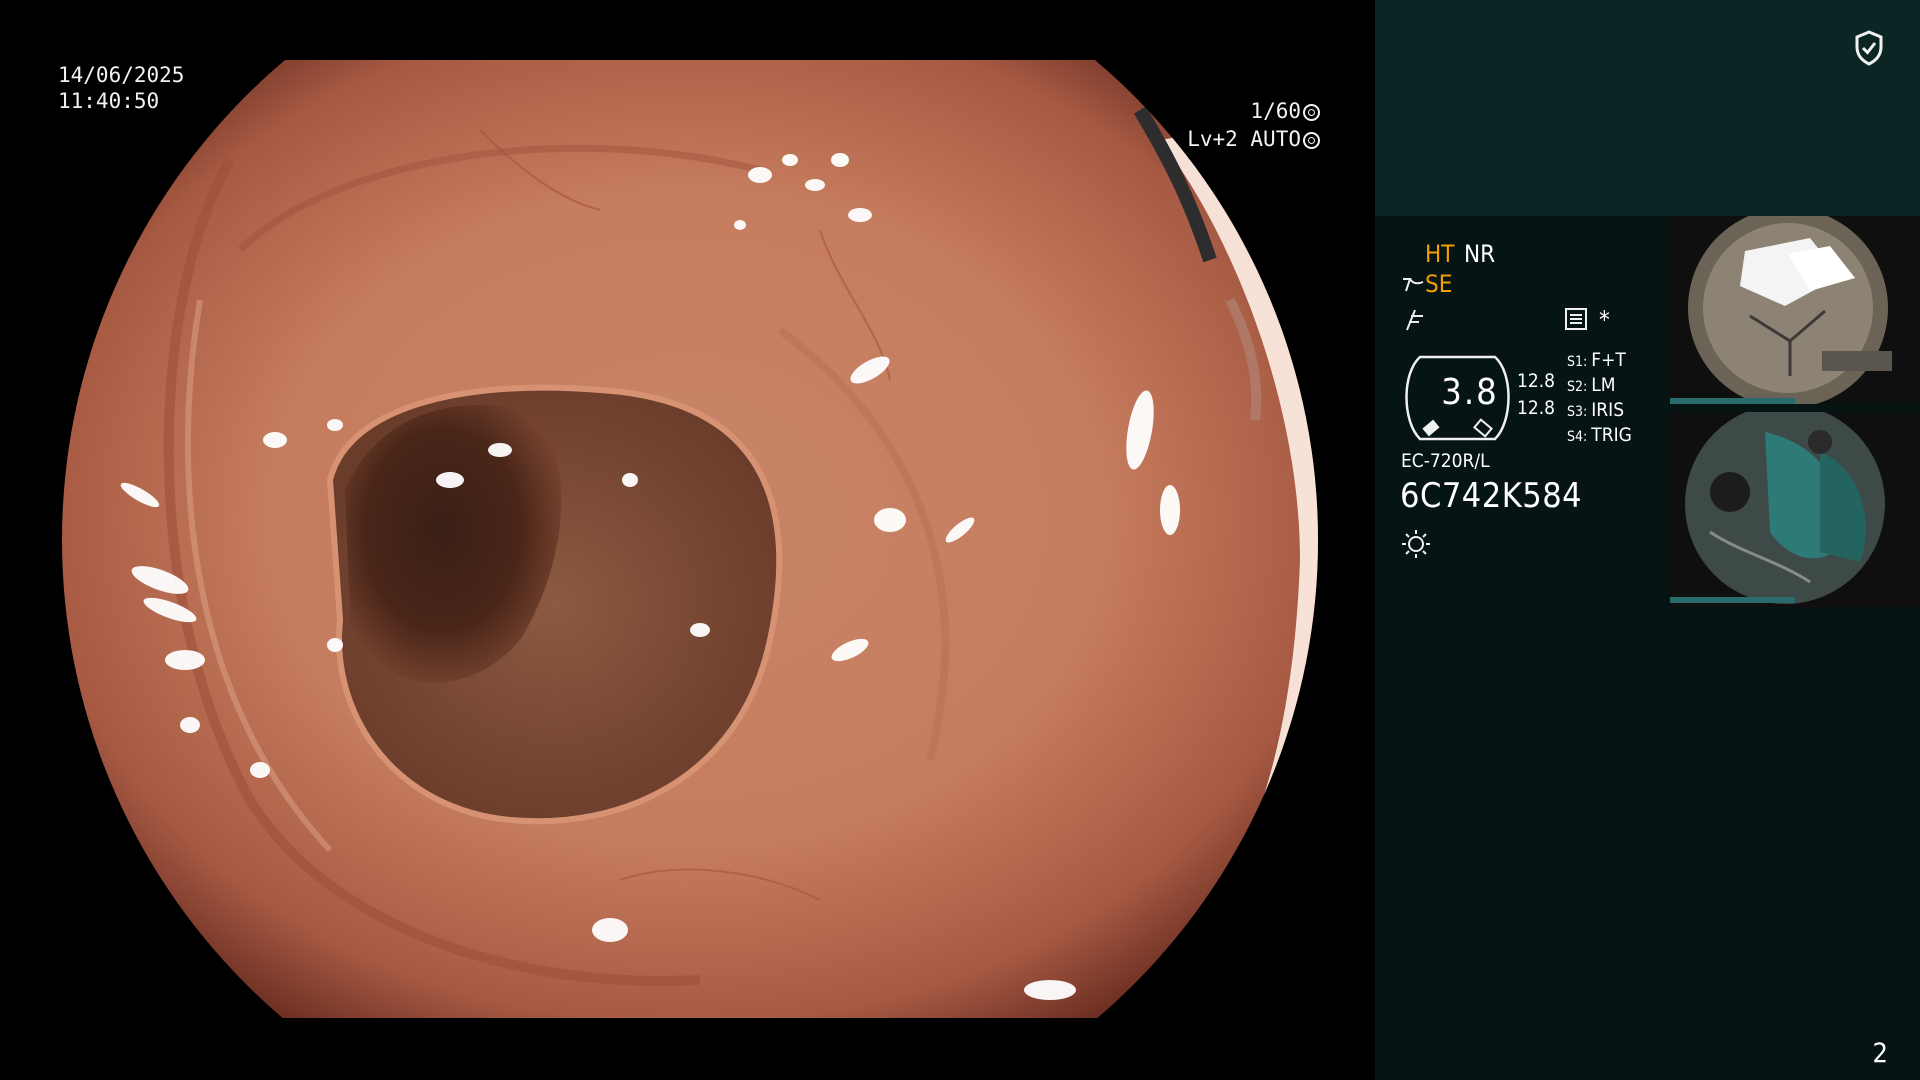 Image resolution: width=1920 pixels, height=1080 pixels. I want to click on se-indicator: SE, so click(1439, 284).